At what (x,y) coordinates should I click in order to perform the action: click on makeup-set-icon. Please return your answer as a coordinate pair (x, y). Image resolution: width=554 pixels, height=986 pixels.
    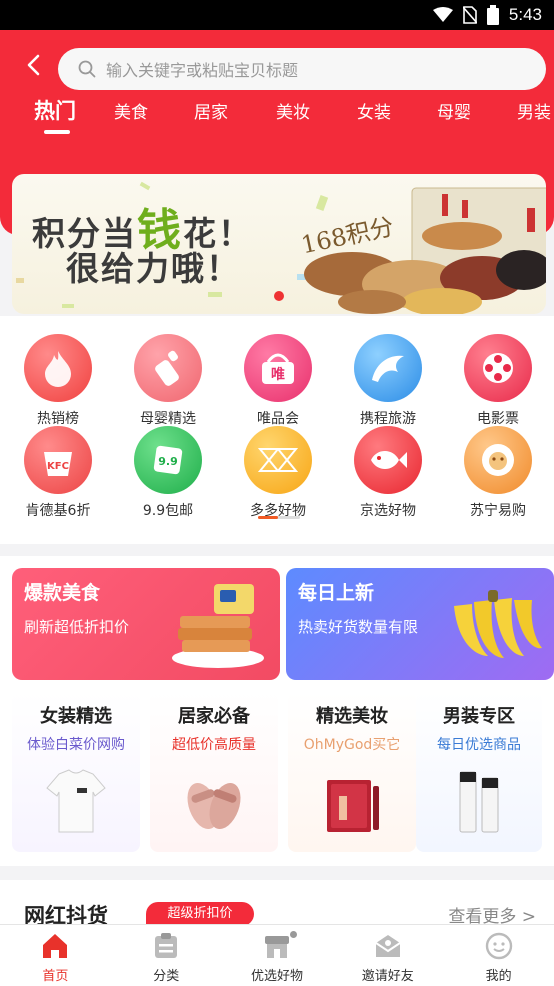
    Looking at the image, I should click on (353, 806).